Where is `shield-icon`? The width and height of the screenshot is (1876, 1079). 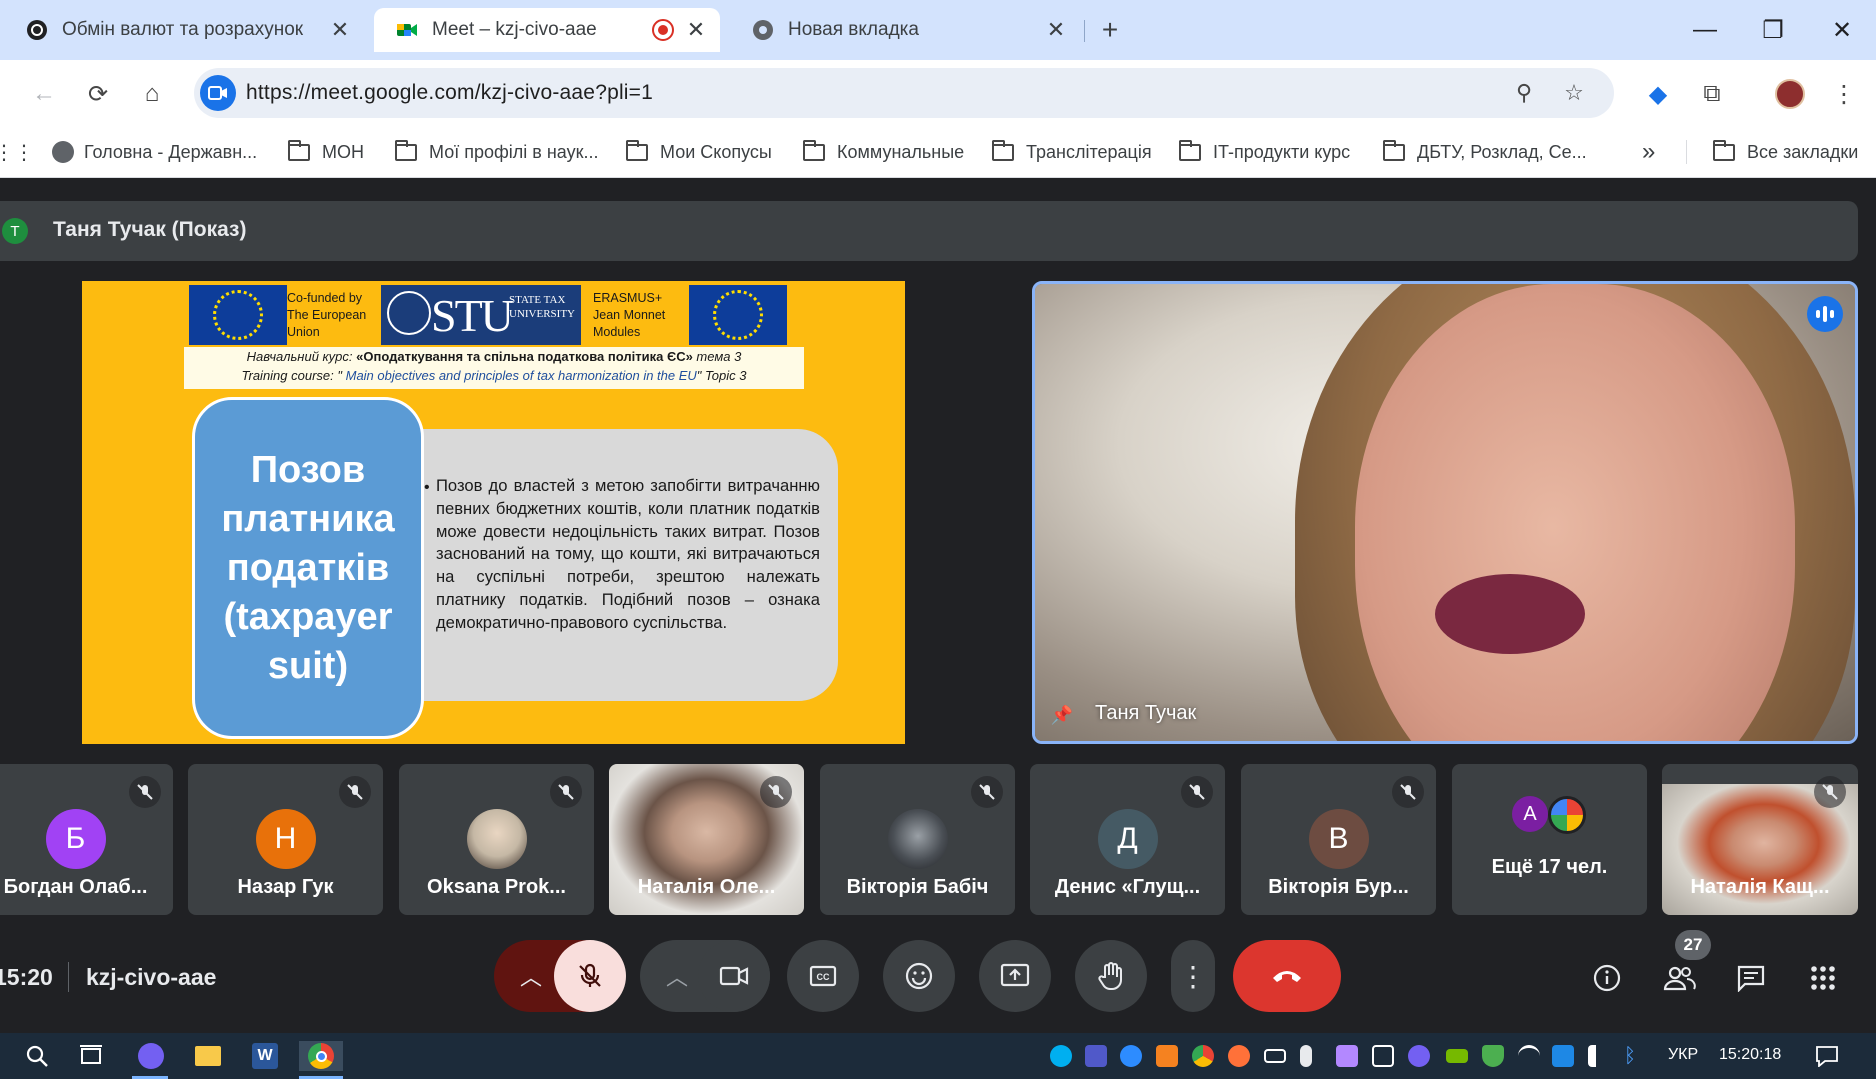 shield-icon is located at coordinates (1493, 1056).